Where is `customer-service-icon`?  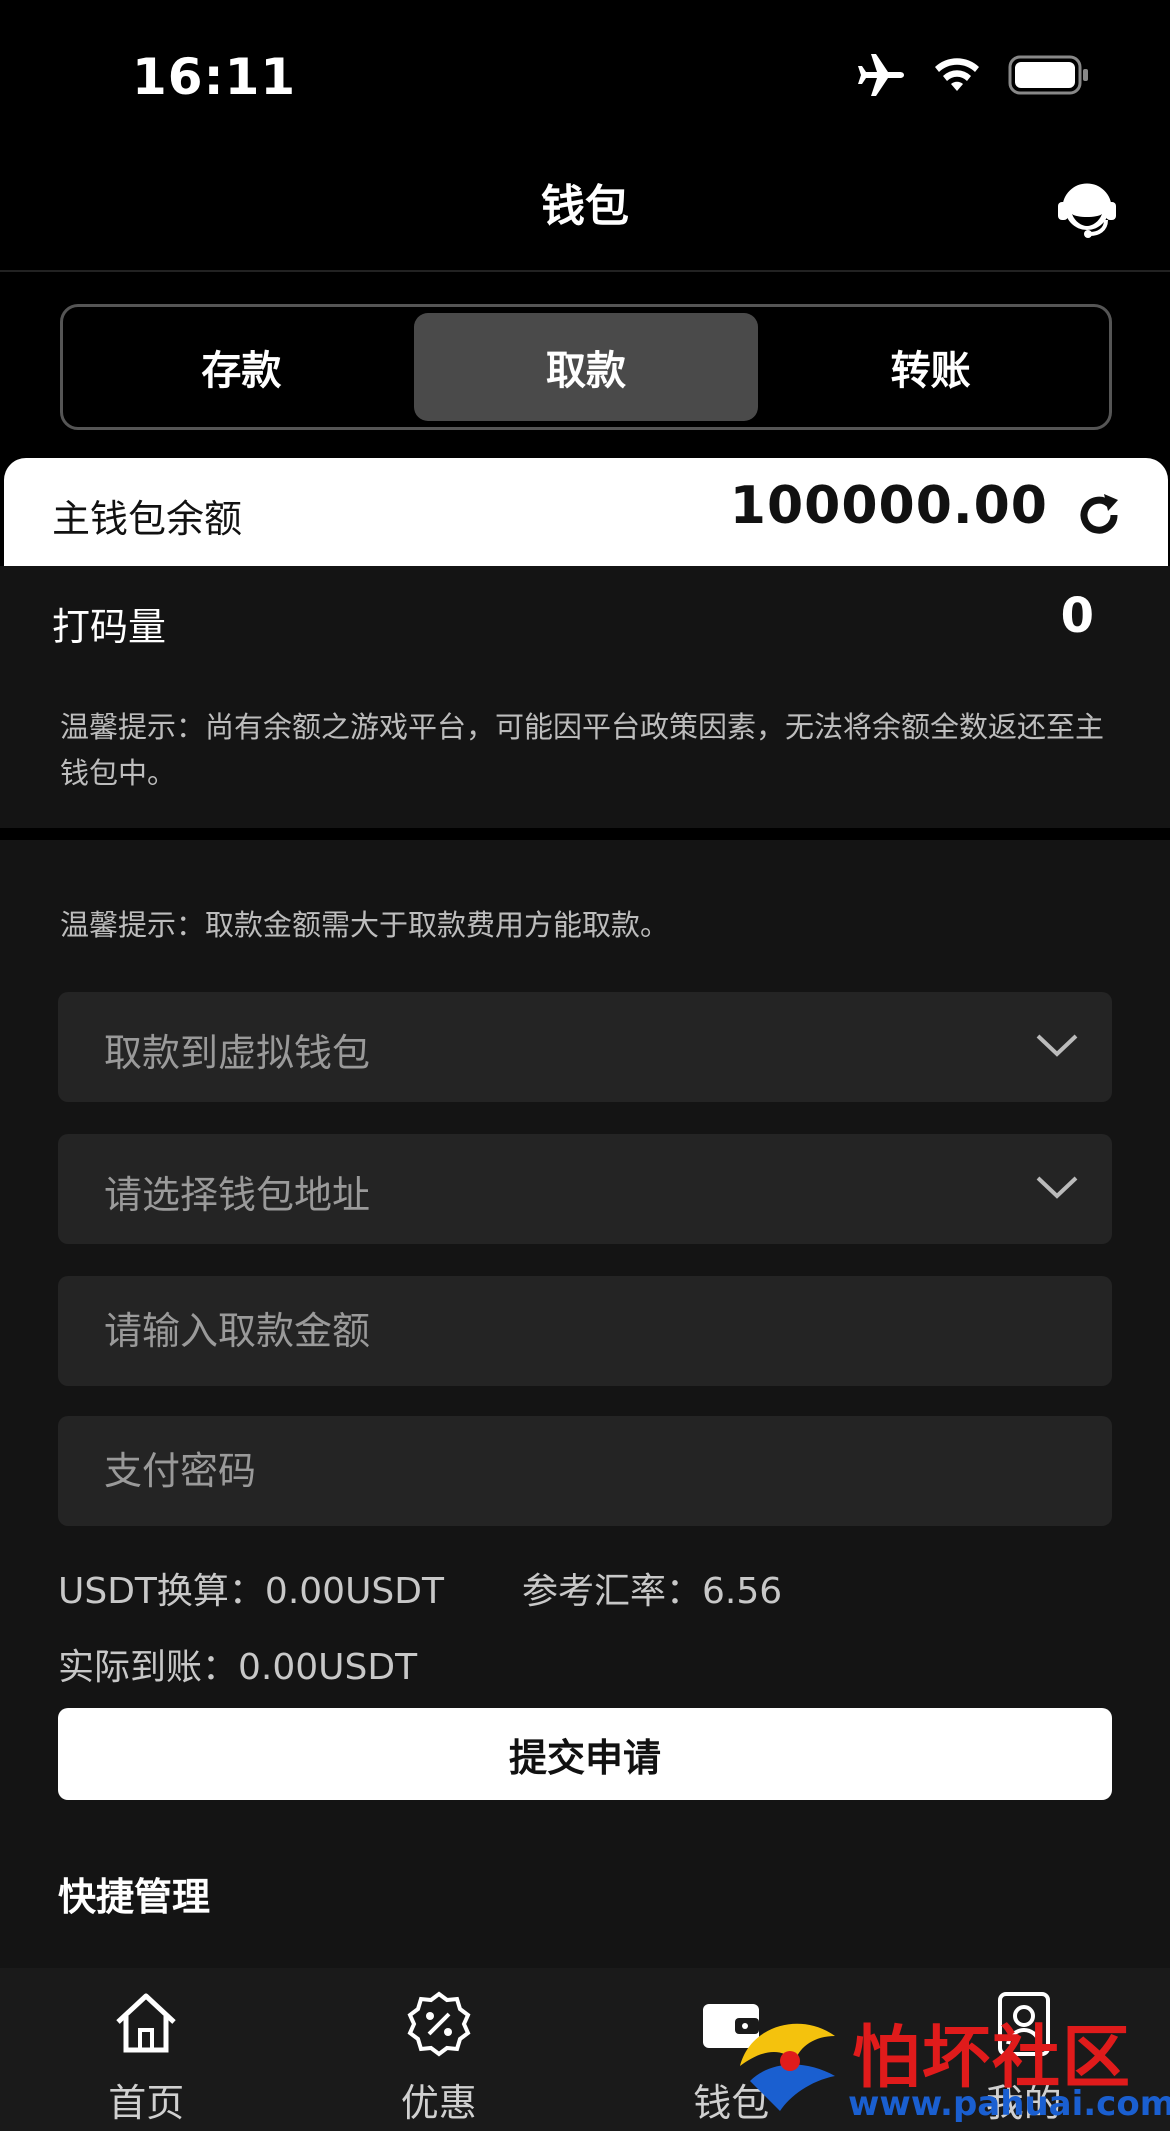
customer-service-icon is located at coordinates (1087, 209).